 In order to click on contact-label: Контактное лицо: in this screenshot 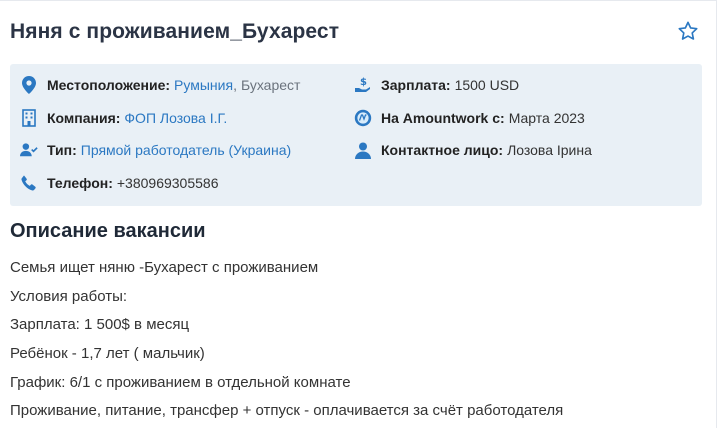, I will do `click(442, 150)`.